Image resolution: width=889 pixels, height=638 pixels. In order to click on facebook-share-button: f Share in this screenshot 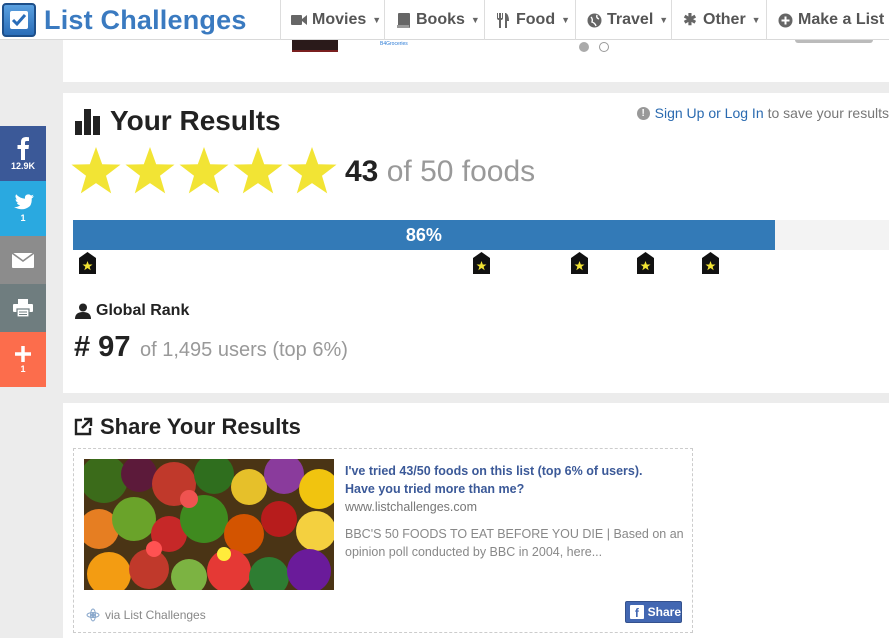, I will do `click(653, 612)`.